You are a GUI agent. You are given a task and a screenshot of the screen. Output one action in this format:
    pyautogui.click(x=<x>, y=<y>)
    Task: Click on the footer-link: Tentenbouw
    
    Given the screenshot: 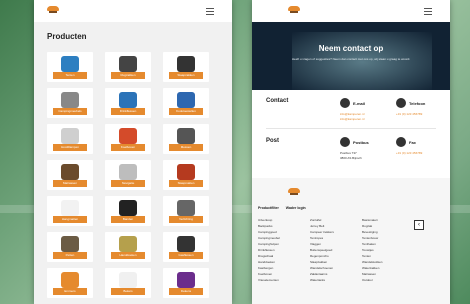 What is the action you would take?
    pyautogui.click(x=387, y=238)
    